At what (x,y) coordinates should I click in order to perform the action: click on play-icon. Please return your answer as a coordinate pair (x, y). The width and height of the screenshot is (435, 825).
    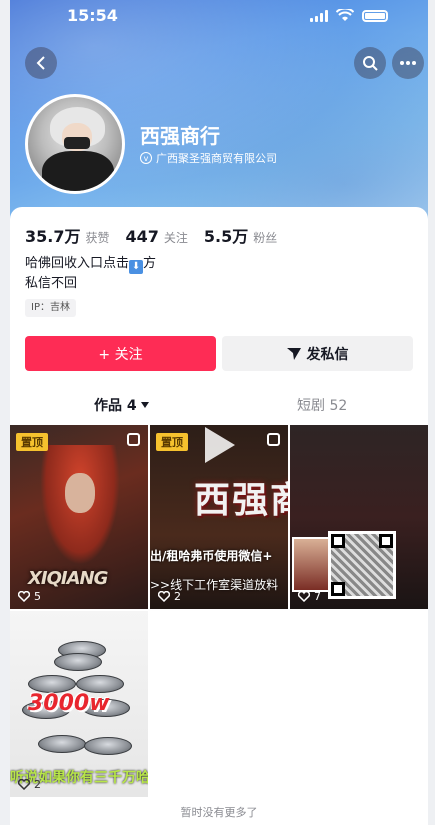
    Looking at the image, I should click on (220, 445).